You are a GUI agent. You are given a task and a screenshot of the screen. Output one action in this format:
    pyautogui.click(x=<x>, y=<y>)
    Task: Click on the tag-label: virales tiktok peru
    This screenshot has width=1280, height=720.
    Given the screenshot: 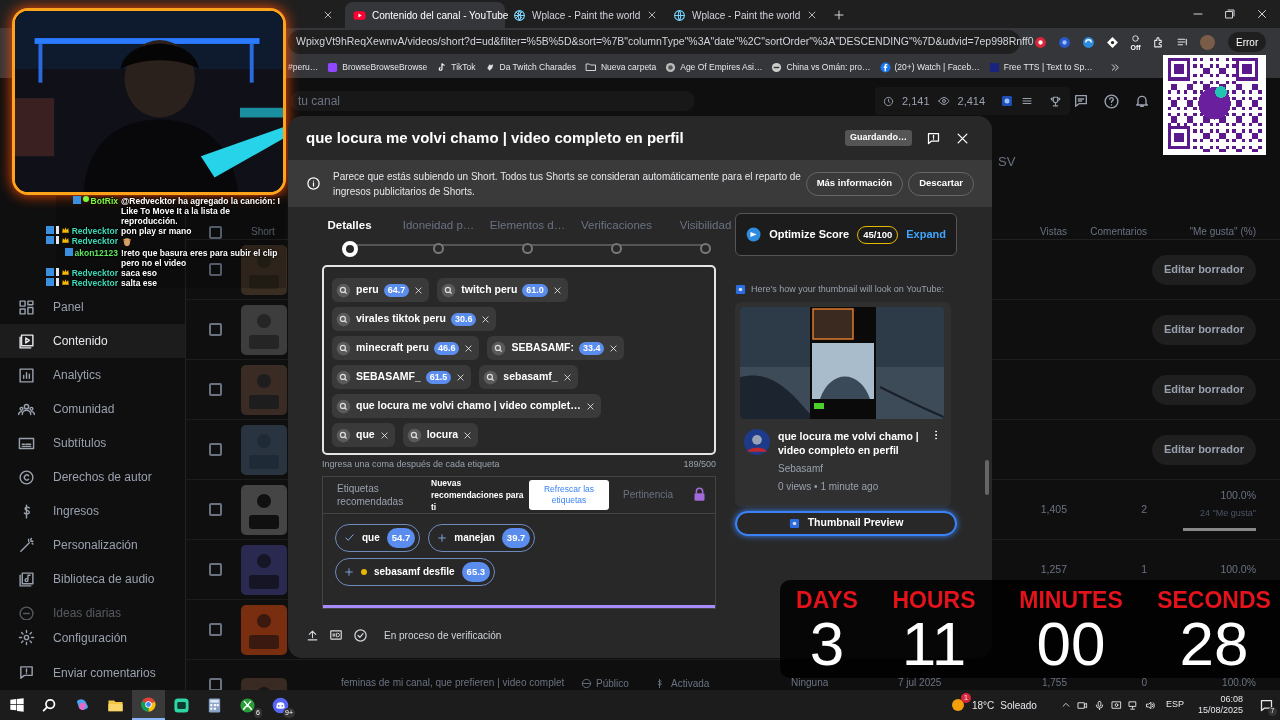 What is the action you would take?
    pyautogui.click(x=401, y=319)
    